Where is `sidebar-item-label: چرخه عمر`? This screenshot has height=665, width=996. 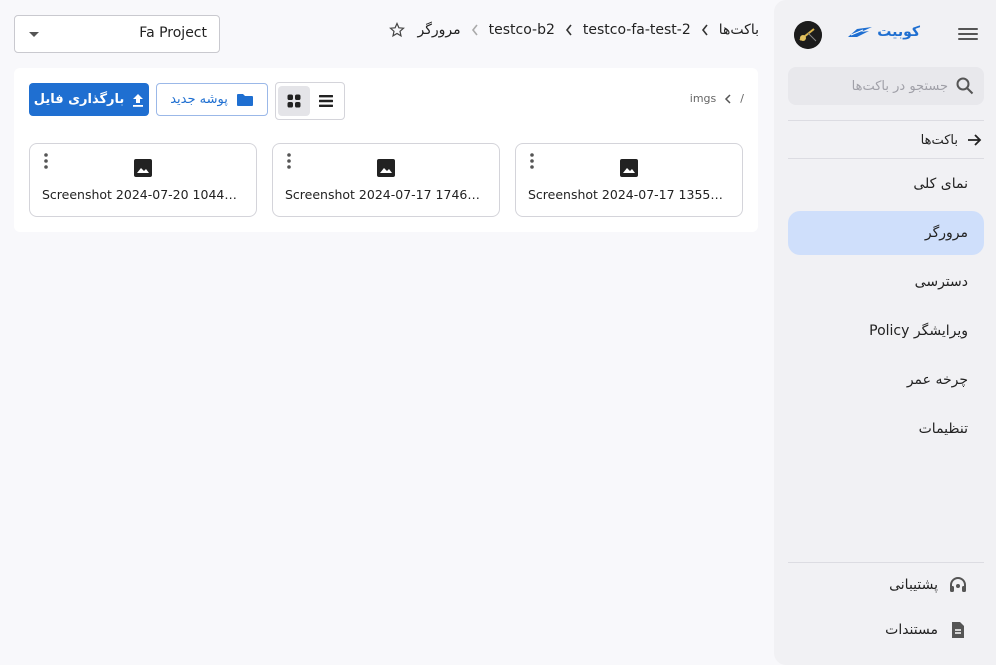 sidebar-item-label: چرخه عمر is located at coordinates (937, 380).